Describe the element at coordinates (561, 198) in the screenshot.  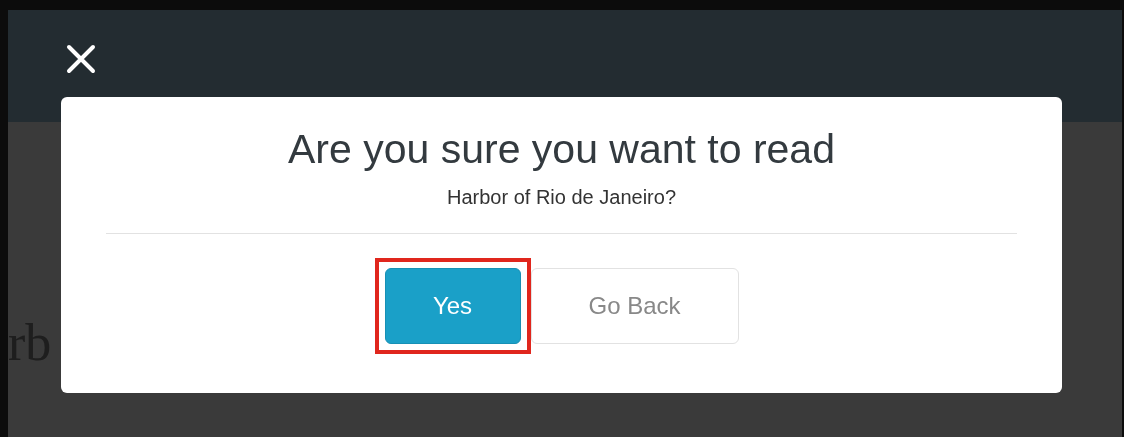
I see `dialog-subtitle: Harbor of Rio de Janeiro?` at that location.